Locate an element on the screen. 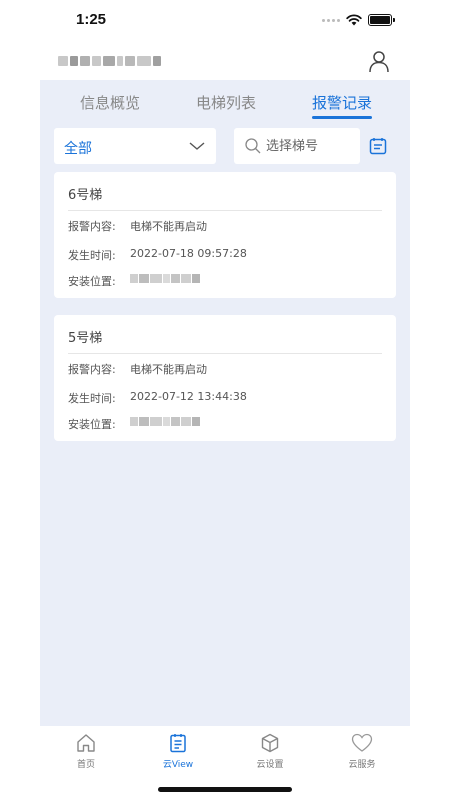 The width and height of the screenshot is (450, 800). filter-selected-value: 全部 is located at coordinates (78, 149).